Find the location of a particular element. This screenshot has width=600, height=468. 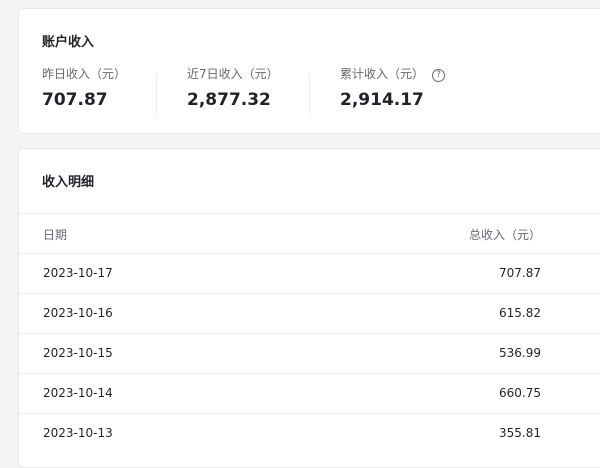

stat-yesterday: 昨日收入（元） 707.87 is located at coordinates (84, 88).